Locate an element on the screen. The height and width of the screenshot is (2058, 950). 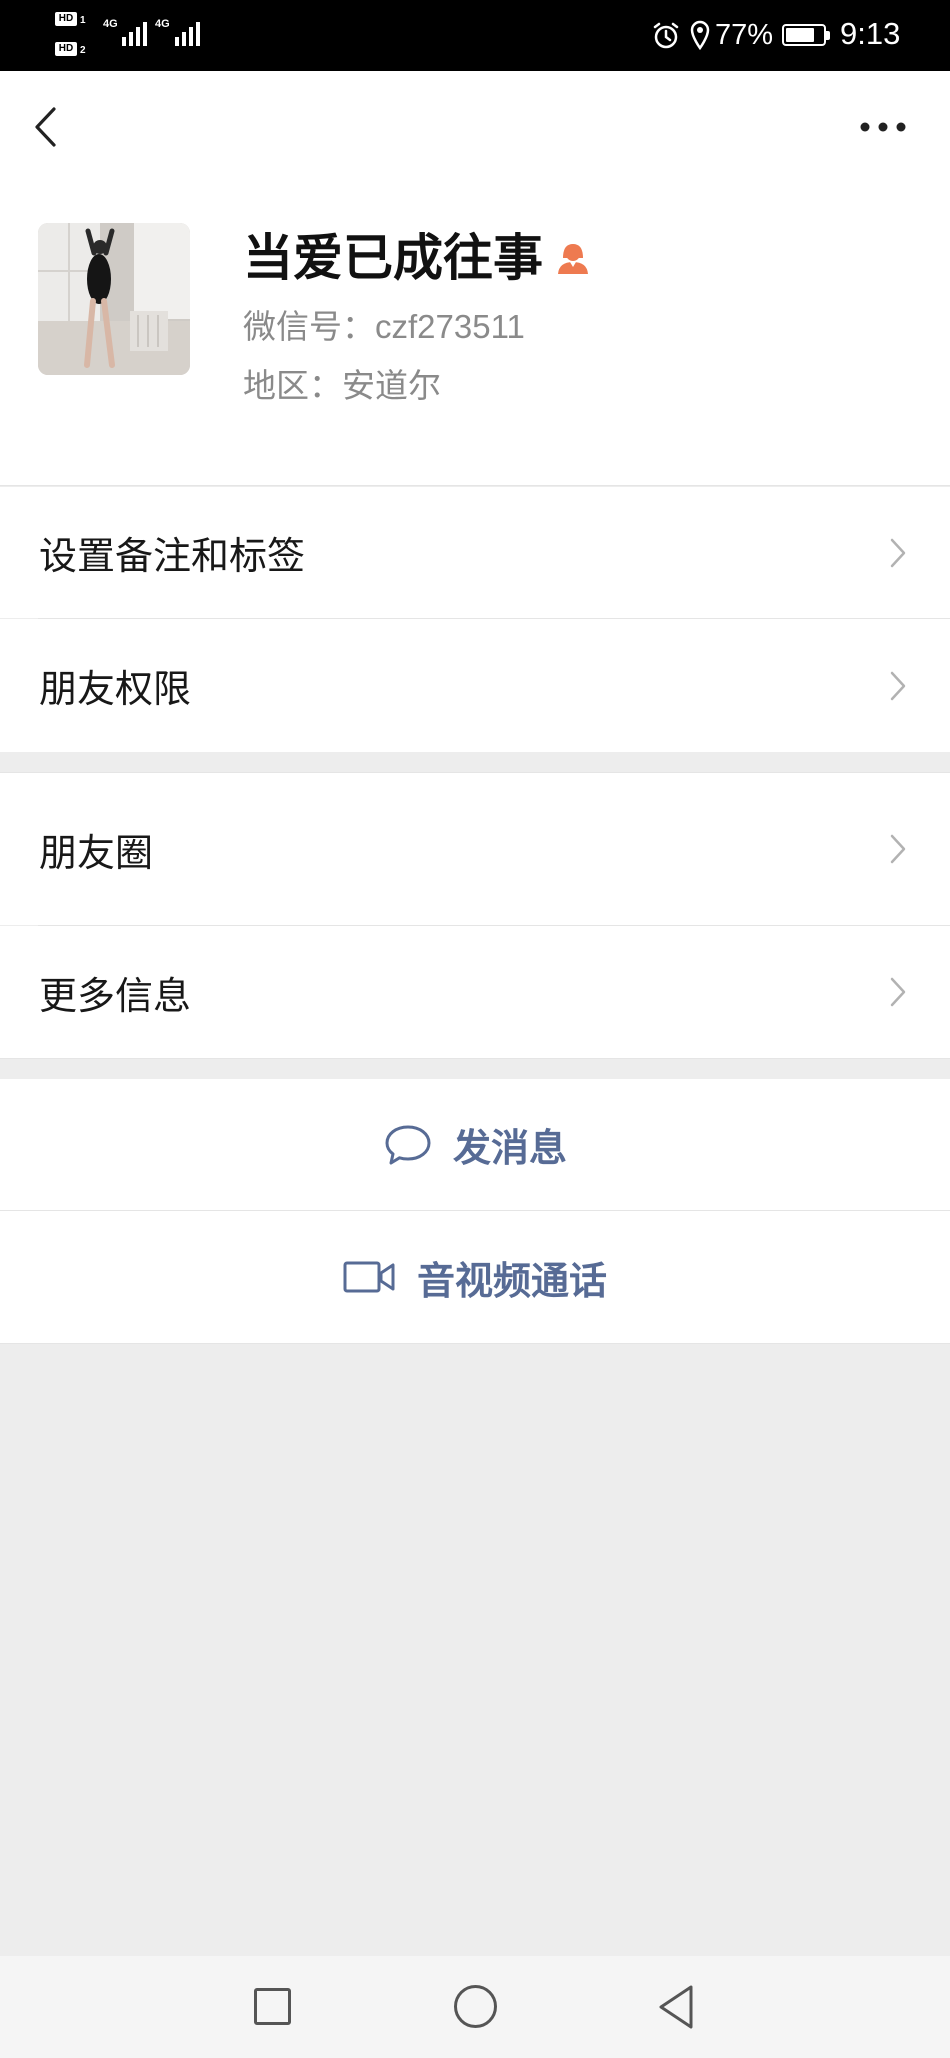
battery-fill is located at coordinates (800, 35).